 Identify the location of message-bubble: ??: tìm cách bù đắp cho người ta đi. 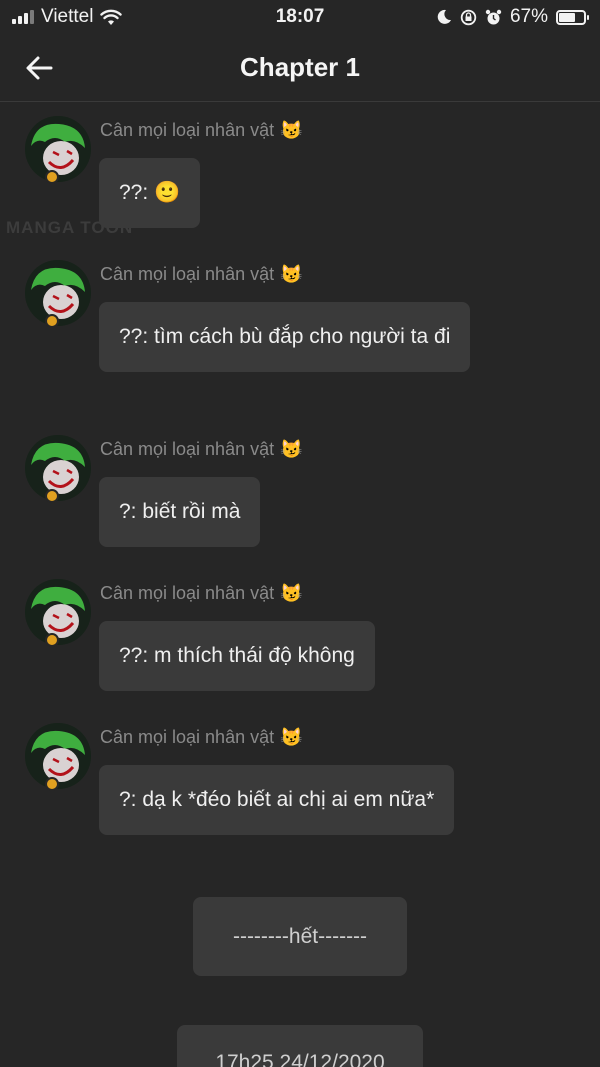
(285, 337).